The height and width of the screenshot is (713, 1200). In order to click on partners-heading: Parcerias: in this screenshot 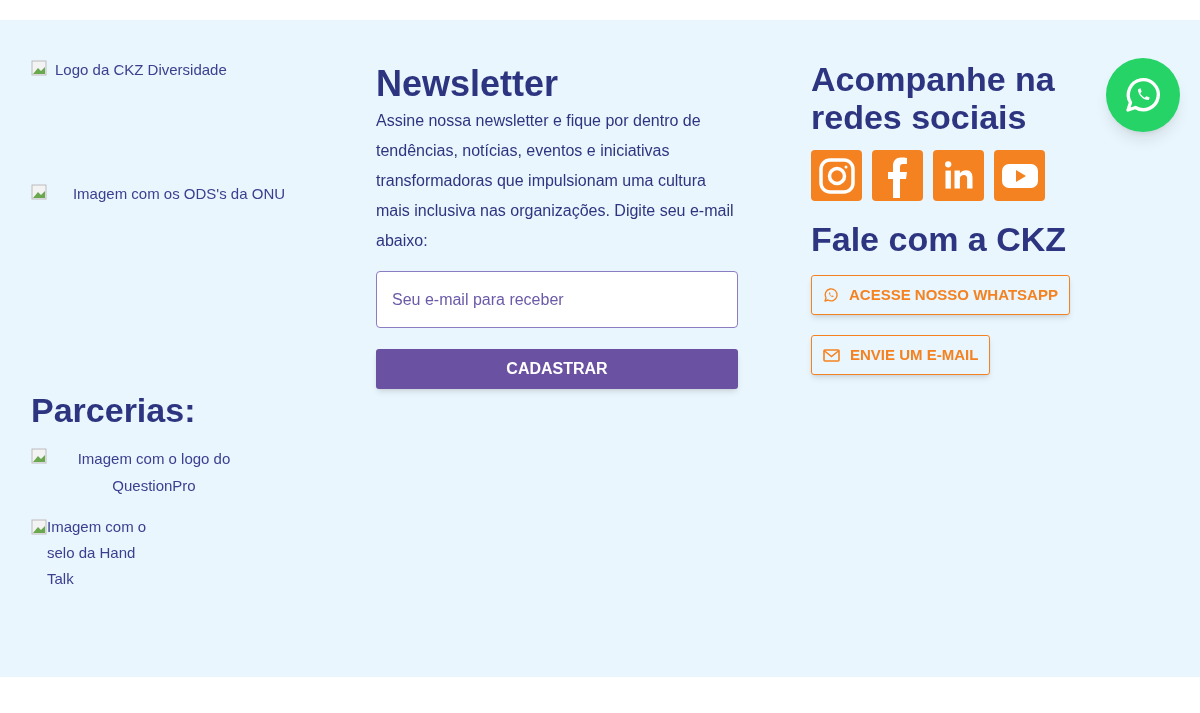, I will do `click(114, 410)`.